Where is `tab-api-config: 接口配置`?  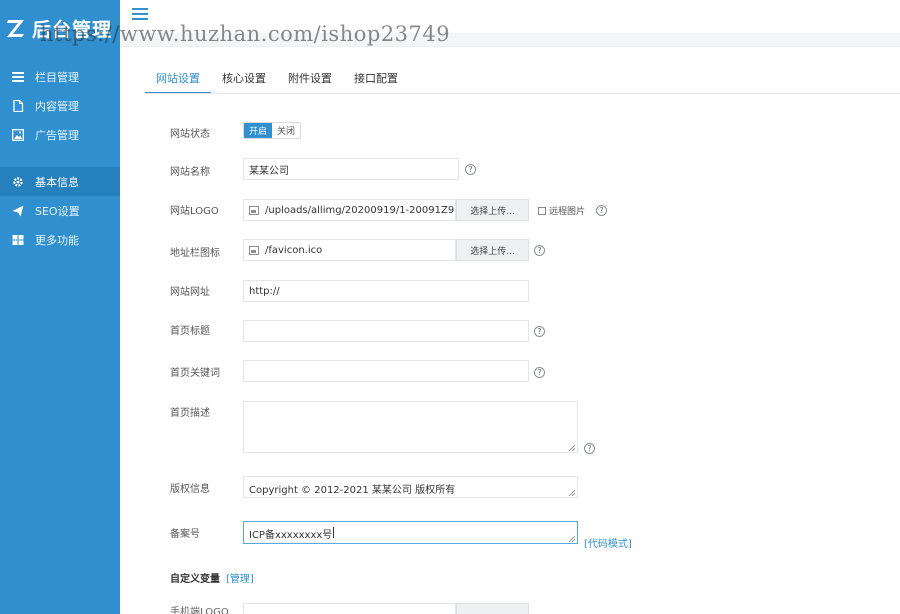
tab-api-config: 接口配置 is located at coordinates (376, 79).